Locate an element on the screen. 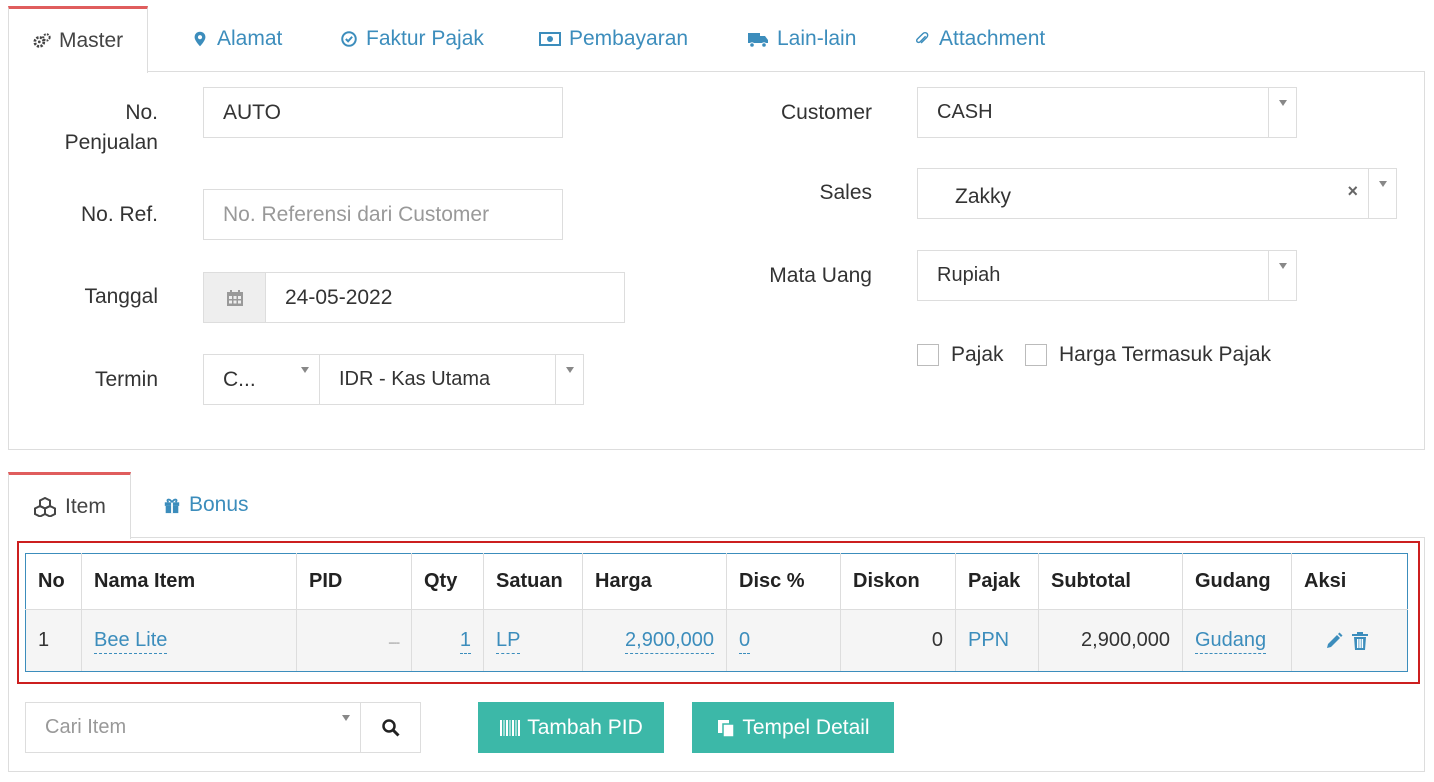 The image size is (1434, 782). harga-termasuk-pajak-checkbox: Harga Termasuk Pajak is located at coordinates (1148, 355).